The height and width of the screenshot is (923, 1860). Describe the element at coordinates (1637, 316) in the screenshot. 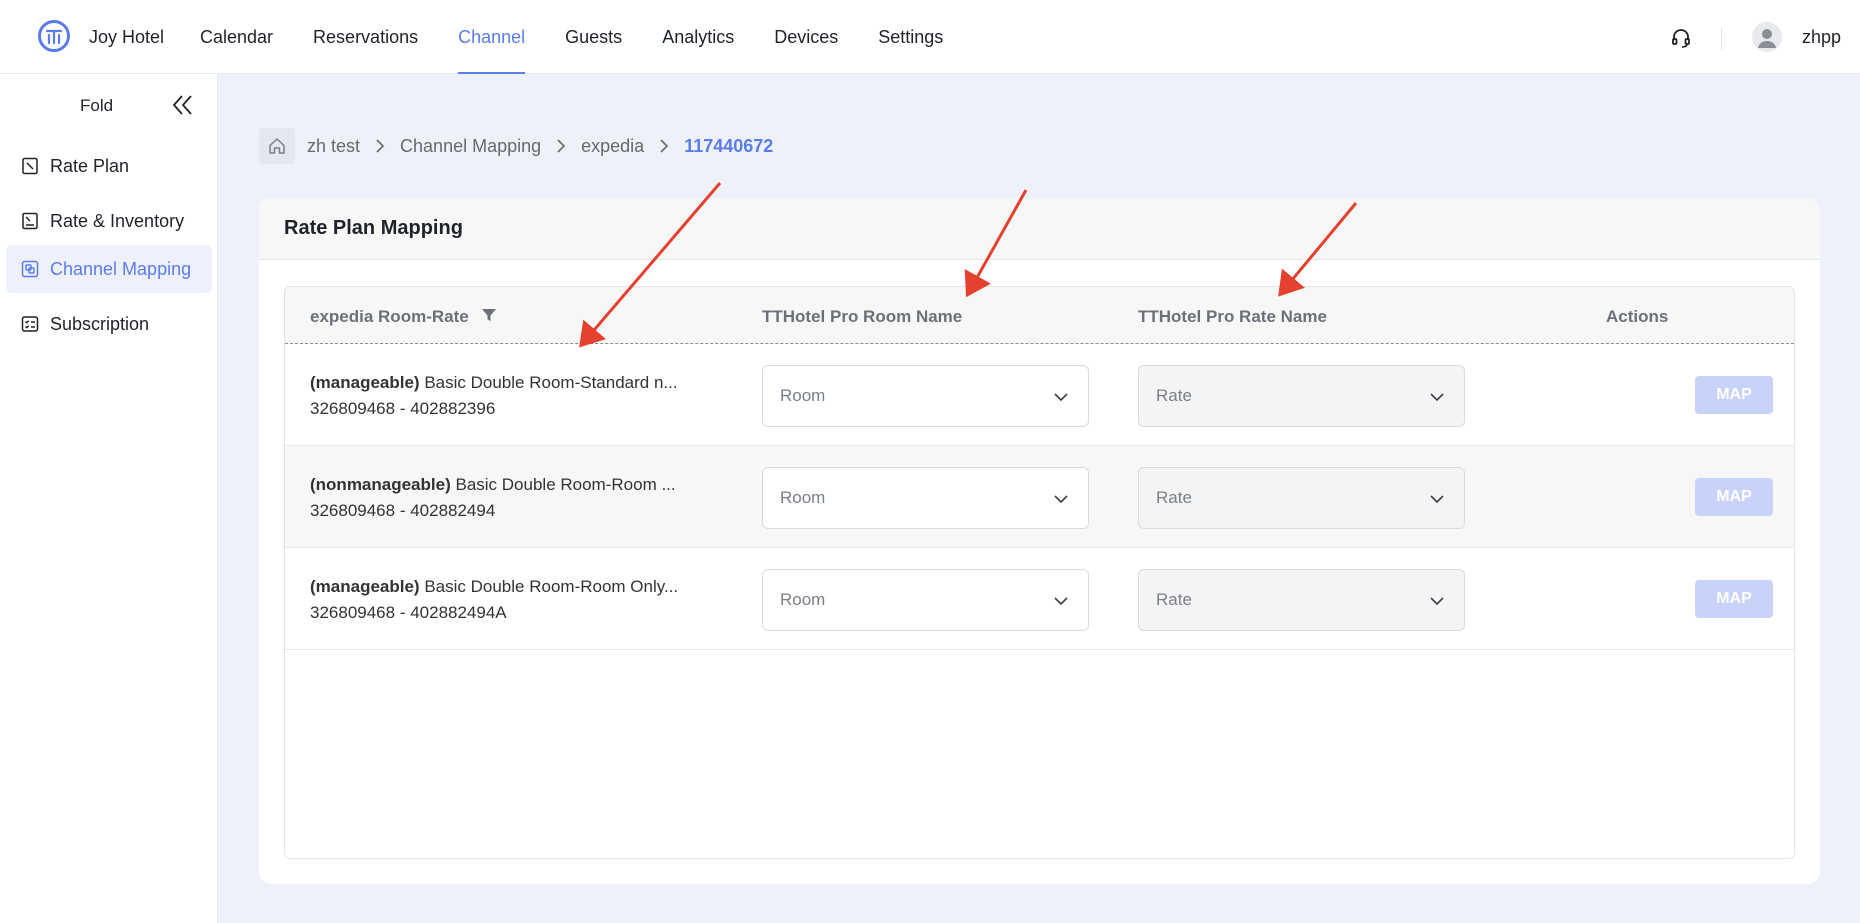

I see `column-header-actions: Actions` at that location.